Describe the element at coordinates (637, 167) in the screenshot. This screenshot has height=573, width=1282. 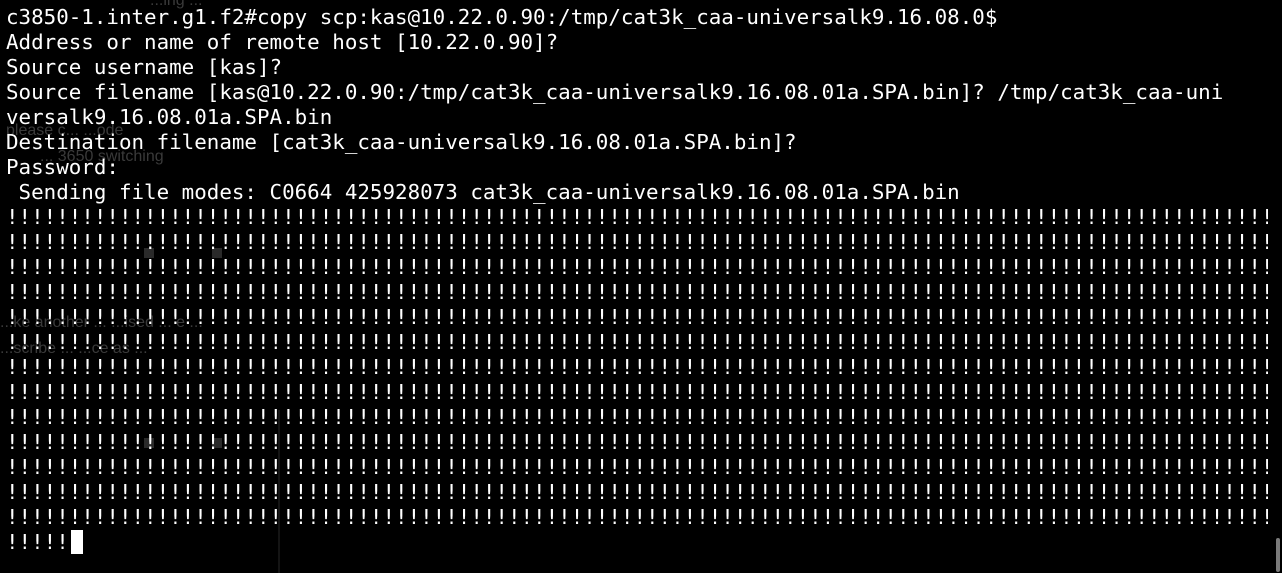
I see `terminal-line: Password:` at that location.